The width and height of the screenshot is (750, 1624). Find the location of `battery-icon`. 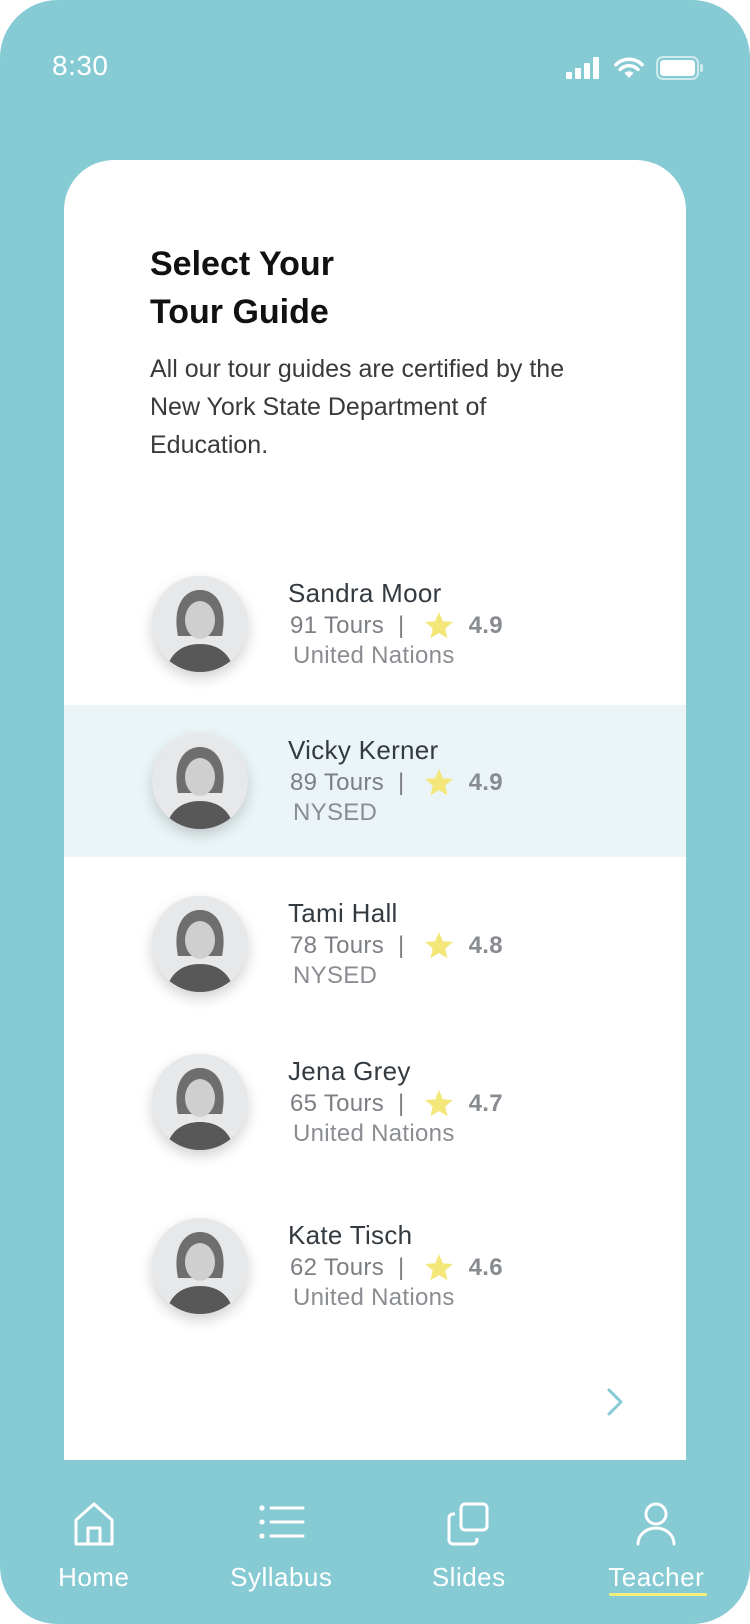

battery-icon is located at coordinates (679, 68).